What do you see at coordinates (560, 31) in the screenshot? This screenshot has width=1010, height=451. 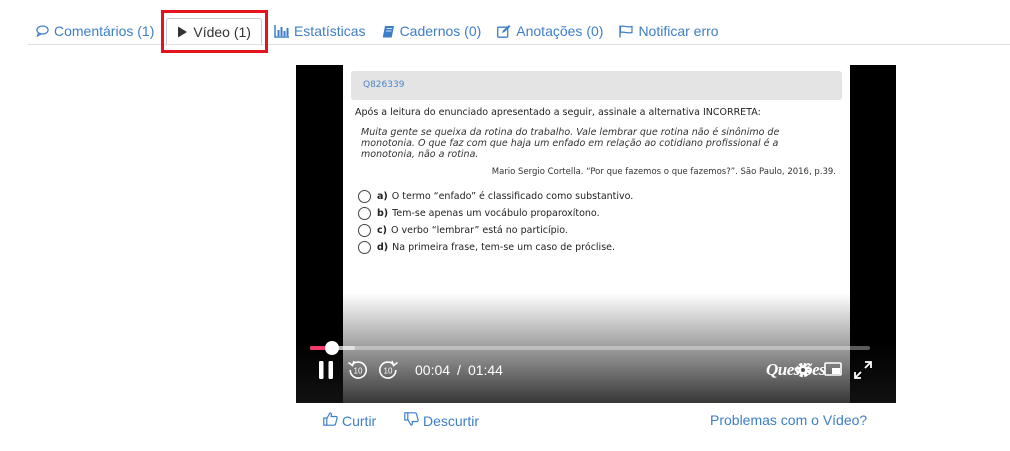 I see `tab-label: Anotações (0)` at bounding box center [560, 31].